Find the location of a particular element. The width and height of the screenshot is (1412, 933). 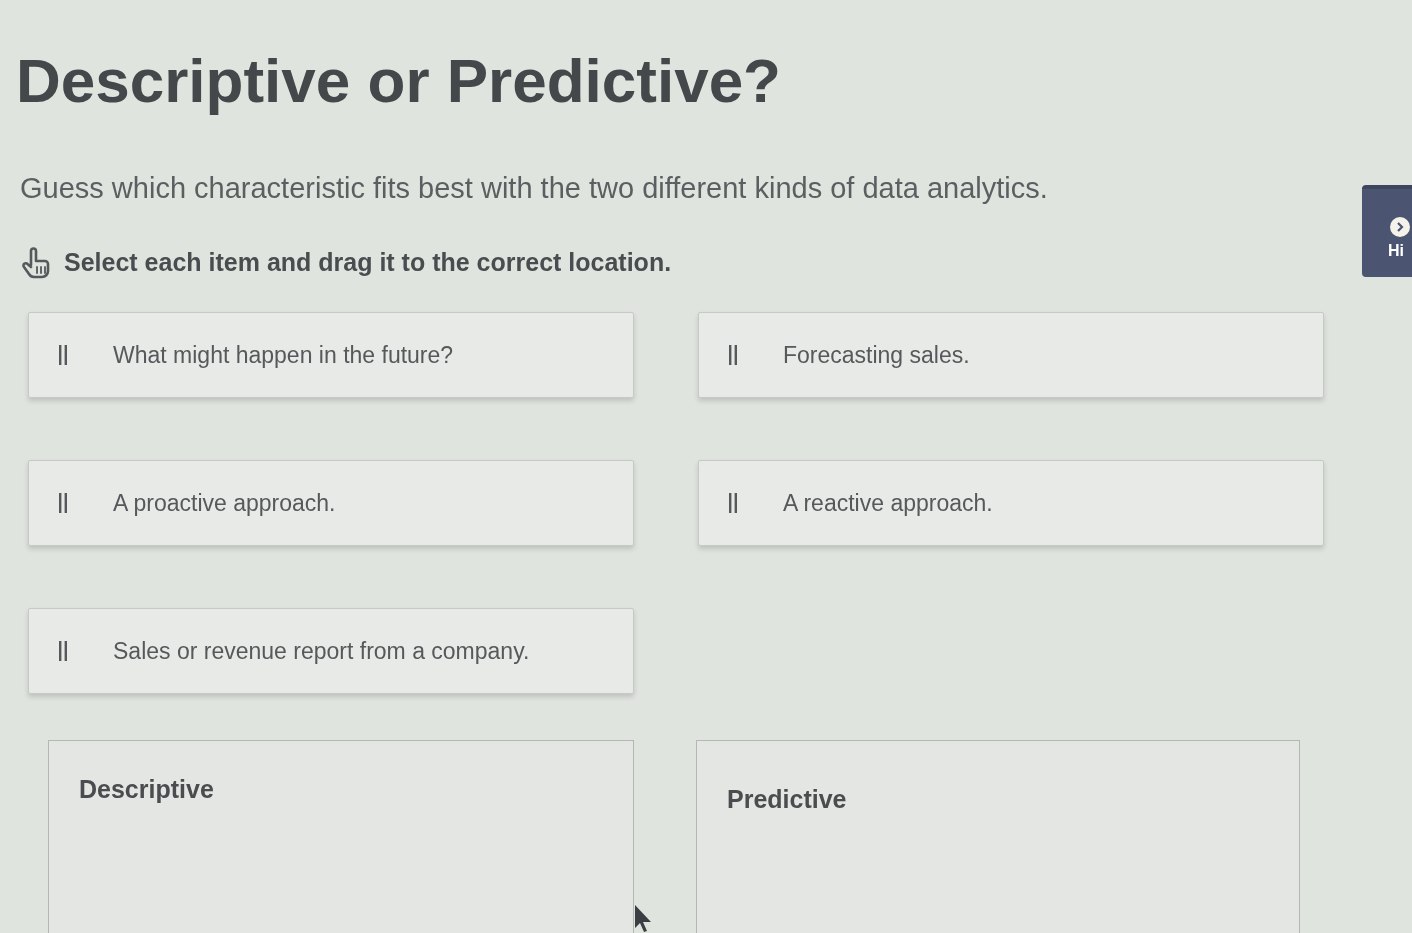

draggable-item: Sales or revenue report from a company. is located at coordinates (331, 650).